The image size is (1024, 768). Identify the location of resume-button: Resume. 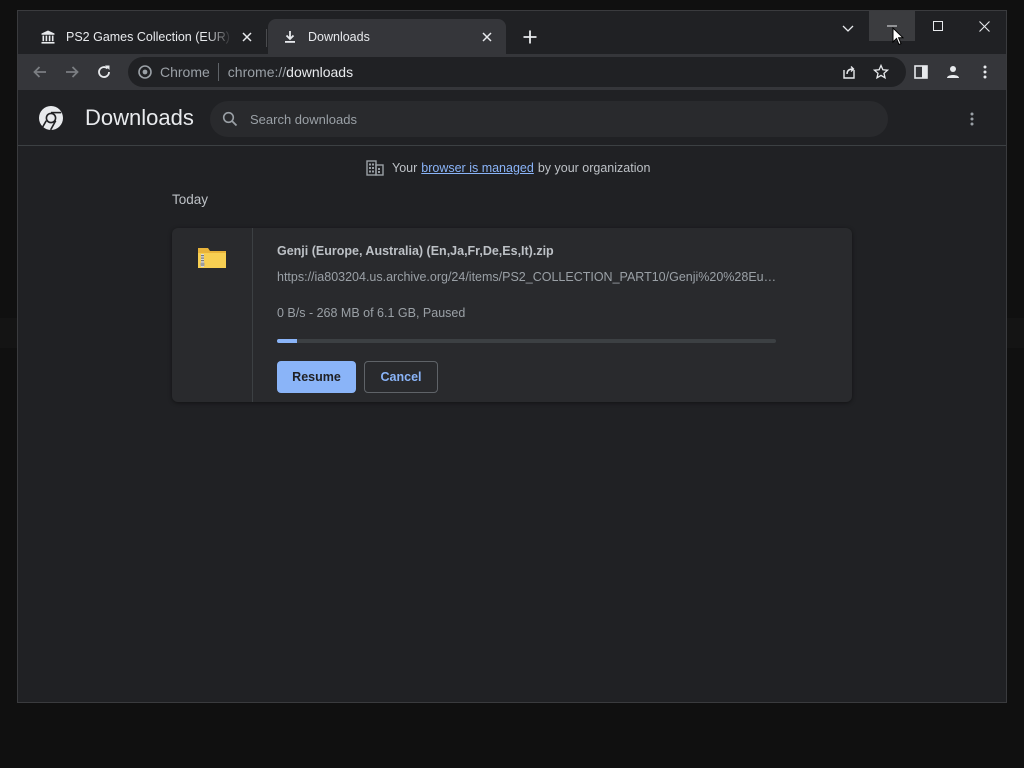
(316, 377).